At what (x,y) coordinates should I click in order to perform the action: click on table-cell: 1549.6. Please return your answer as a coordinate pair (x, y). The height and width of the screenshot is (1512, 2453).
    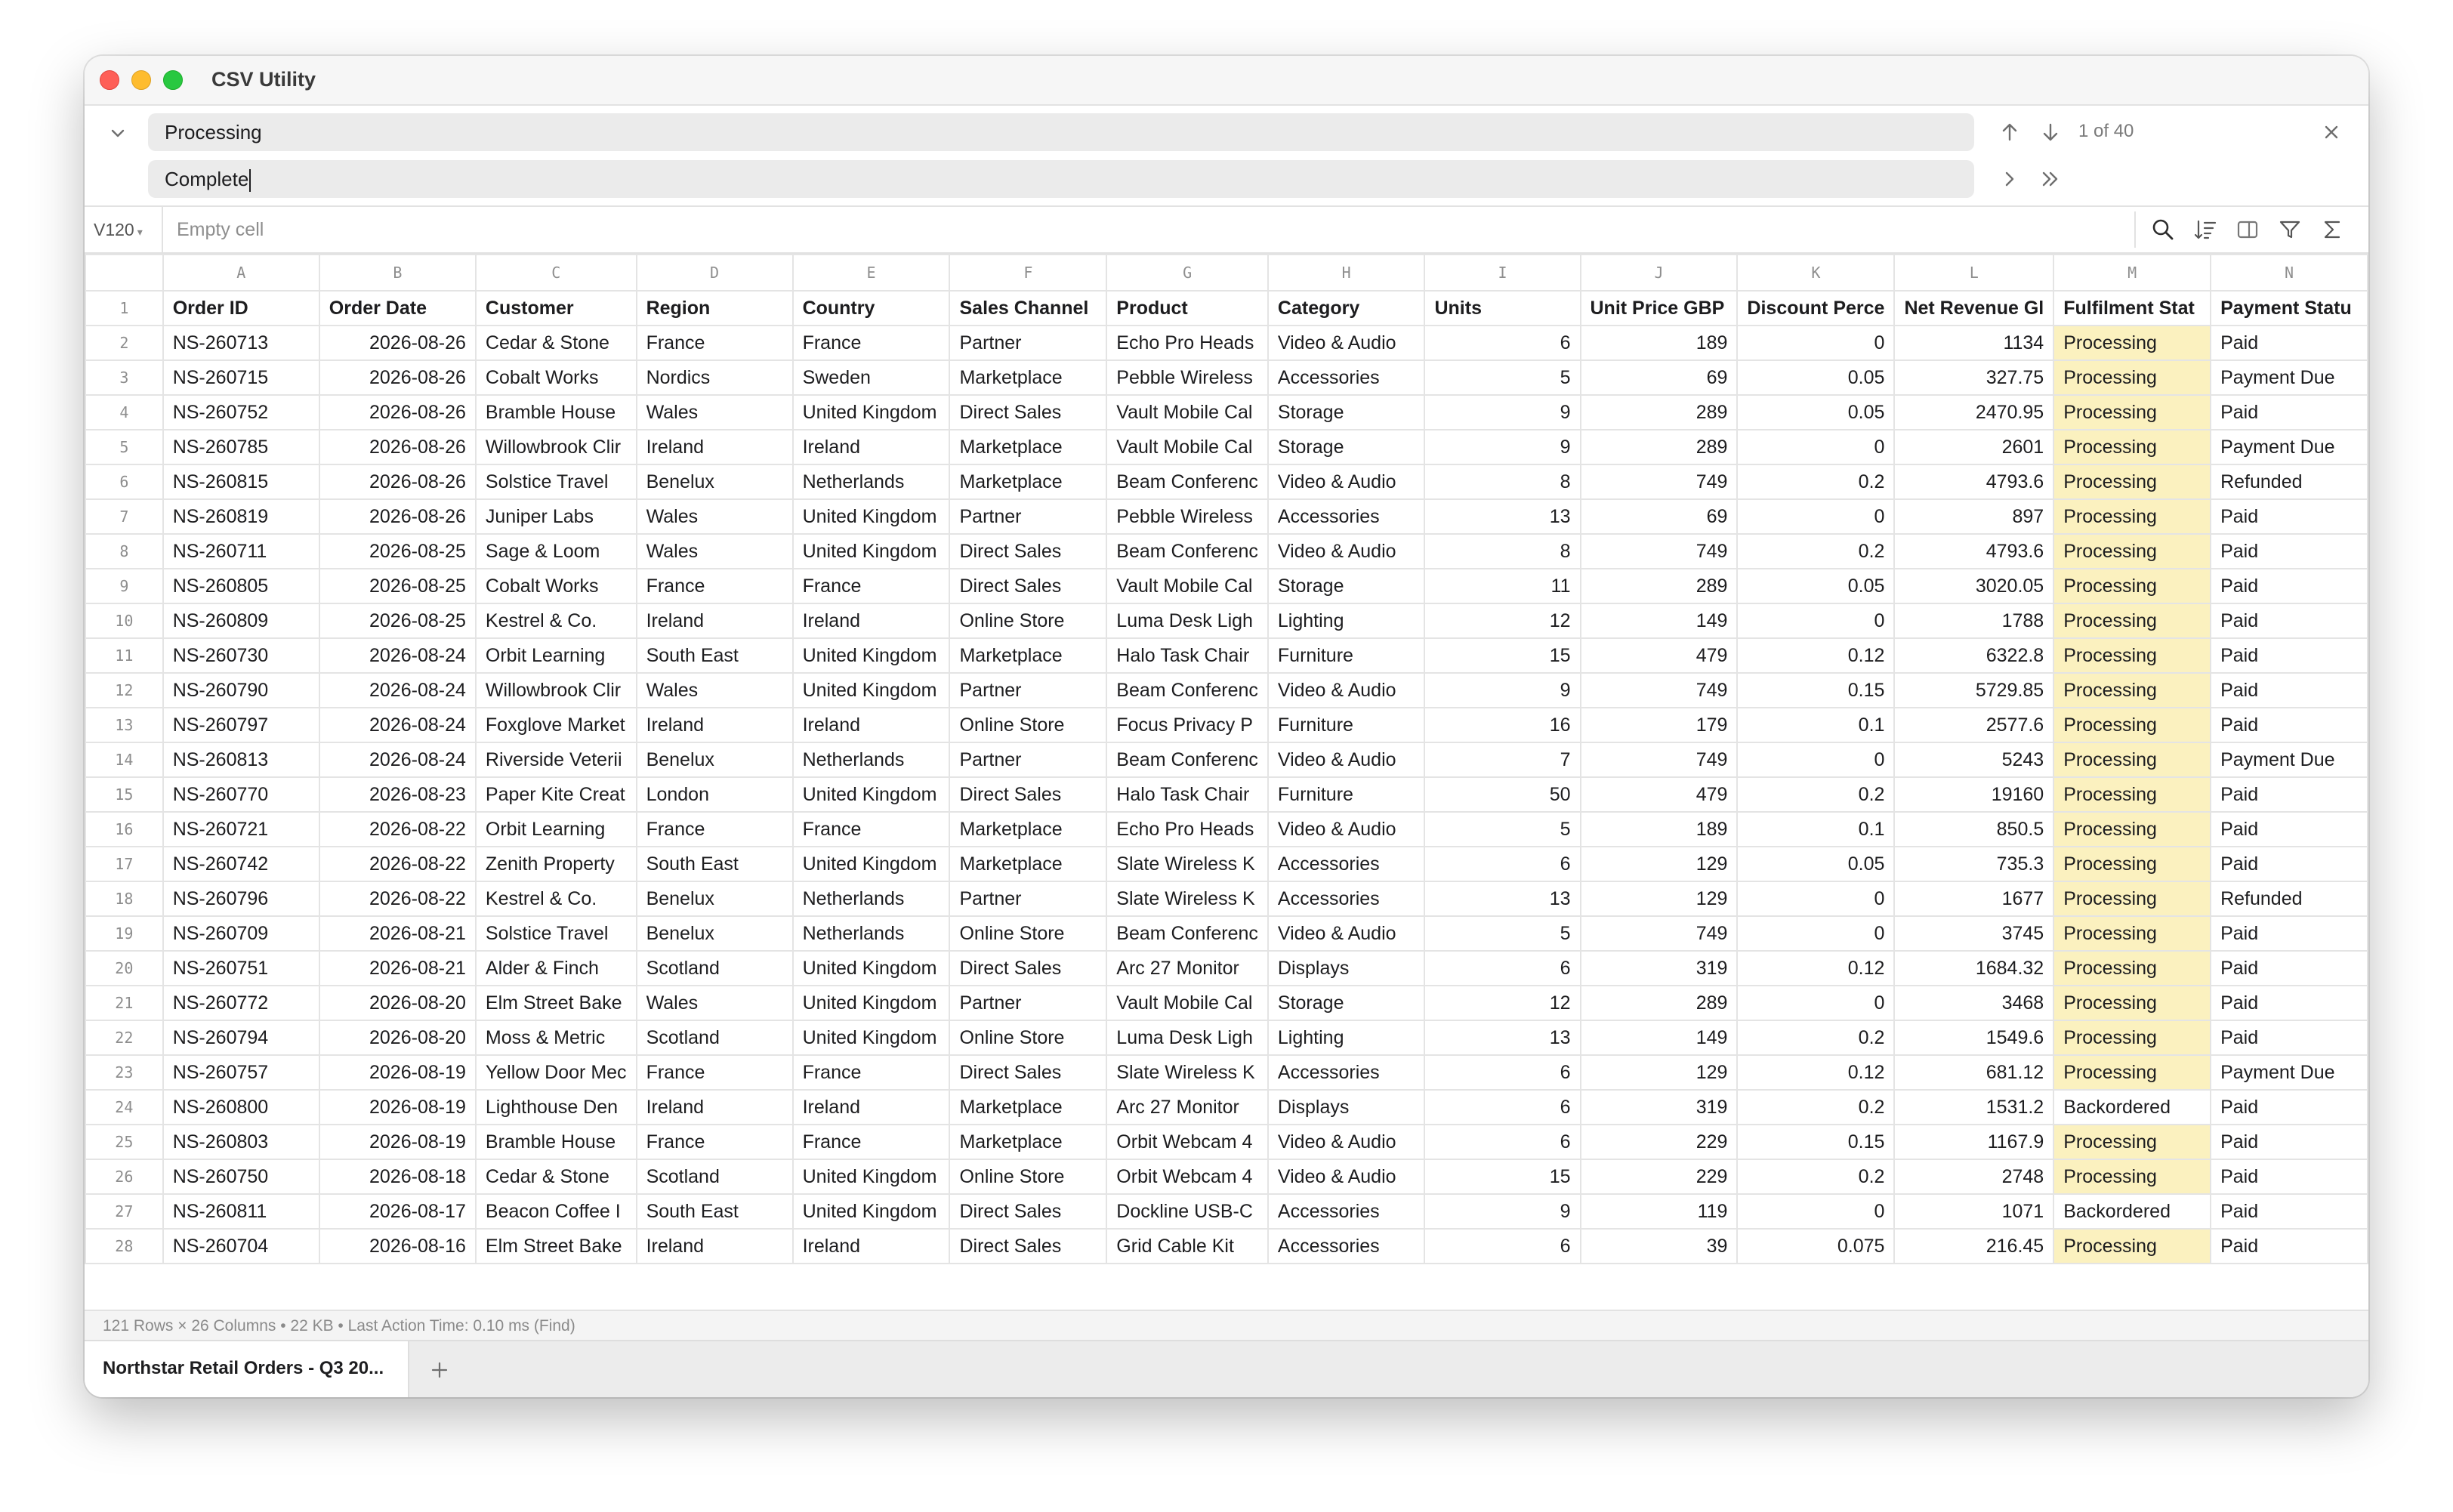
    Looking at the image, I should click on (1974, 1038).